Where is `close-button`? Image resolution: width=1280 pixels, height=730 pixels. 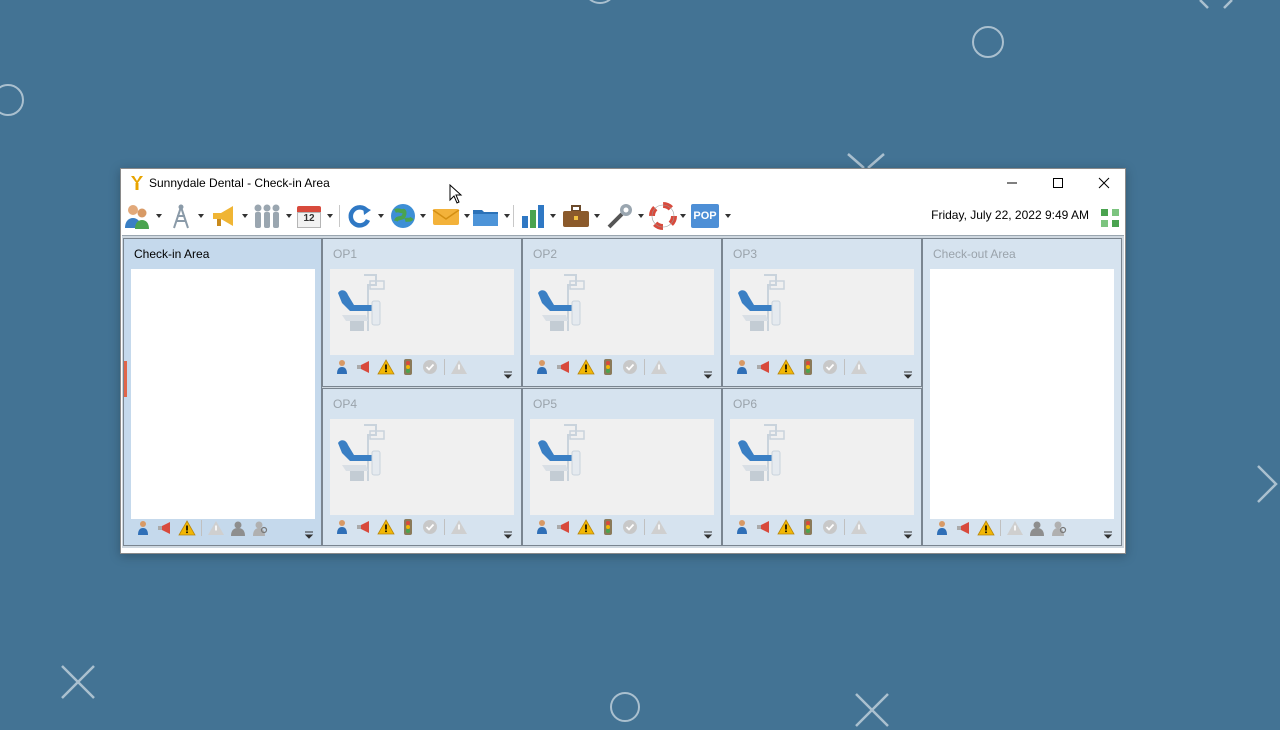 close-button is located at coordinates (1104, 183).